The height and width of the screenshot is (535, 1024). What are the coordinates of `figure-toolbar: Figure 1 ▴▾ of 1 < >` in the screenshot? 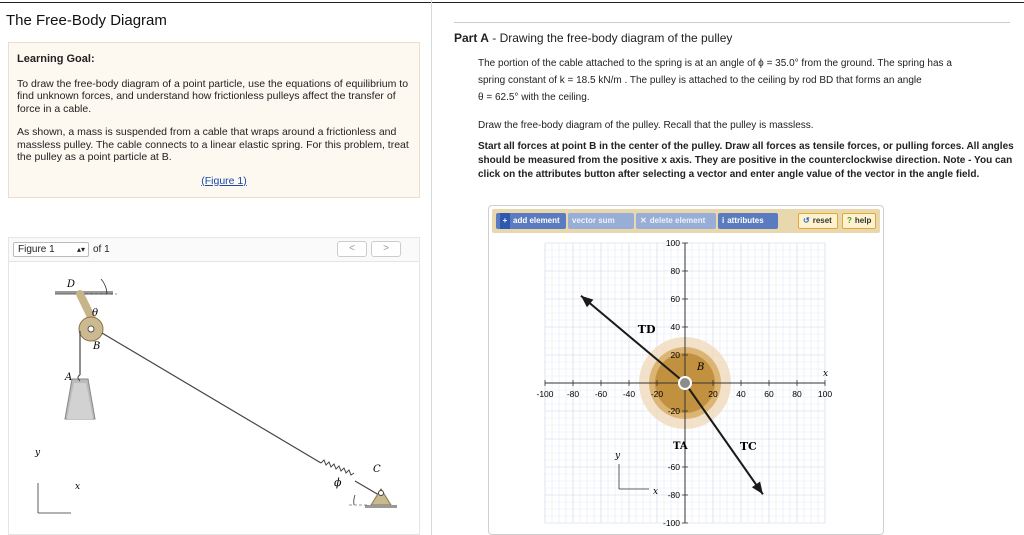 It's located at (214, 250).